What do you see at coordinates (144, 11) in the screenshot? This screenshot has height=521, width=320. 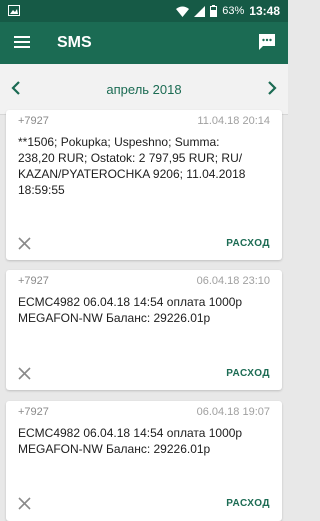 I see `status-bar: 63% 13:48` at bounding box center [144, 11].